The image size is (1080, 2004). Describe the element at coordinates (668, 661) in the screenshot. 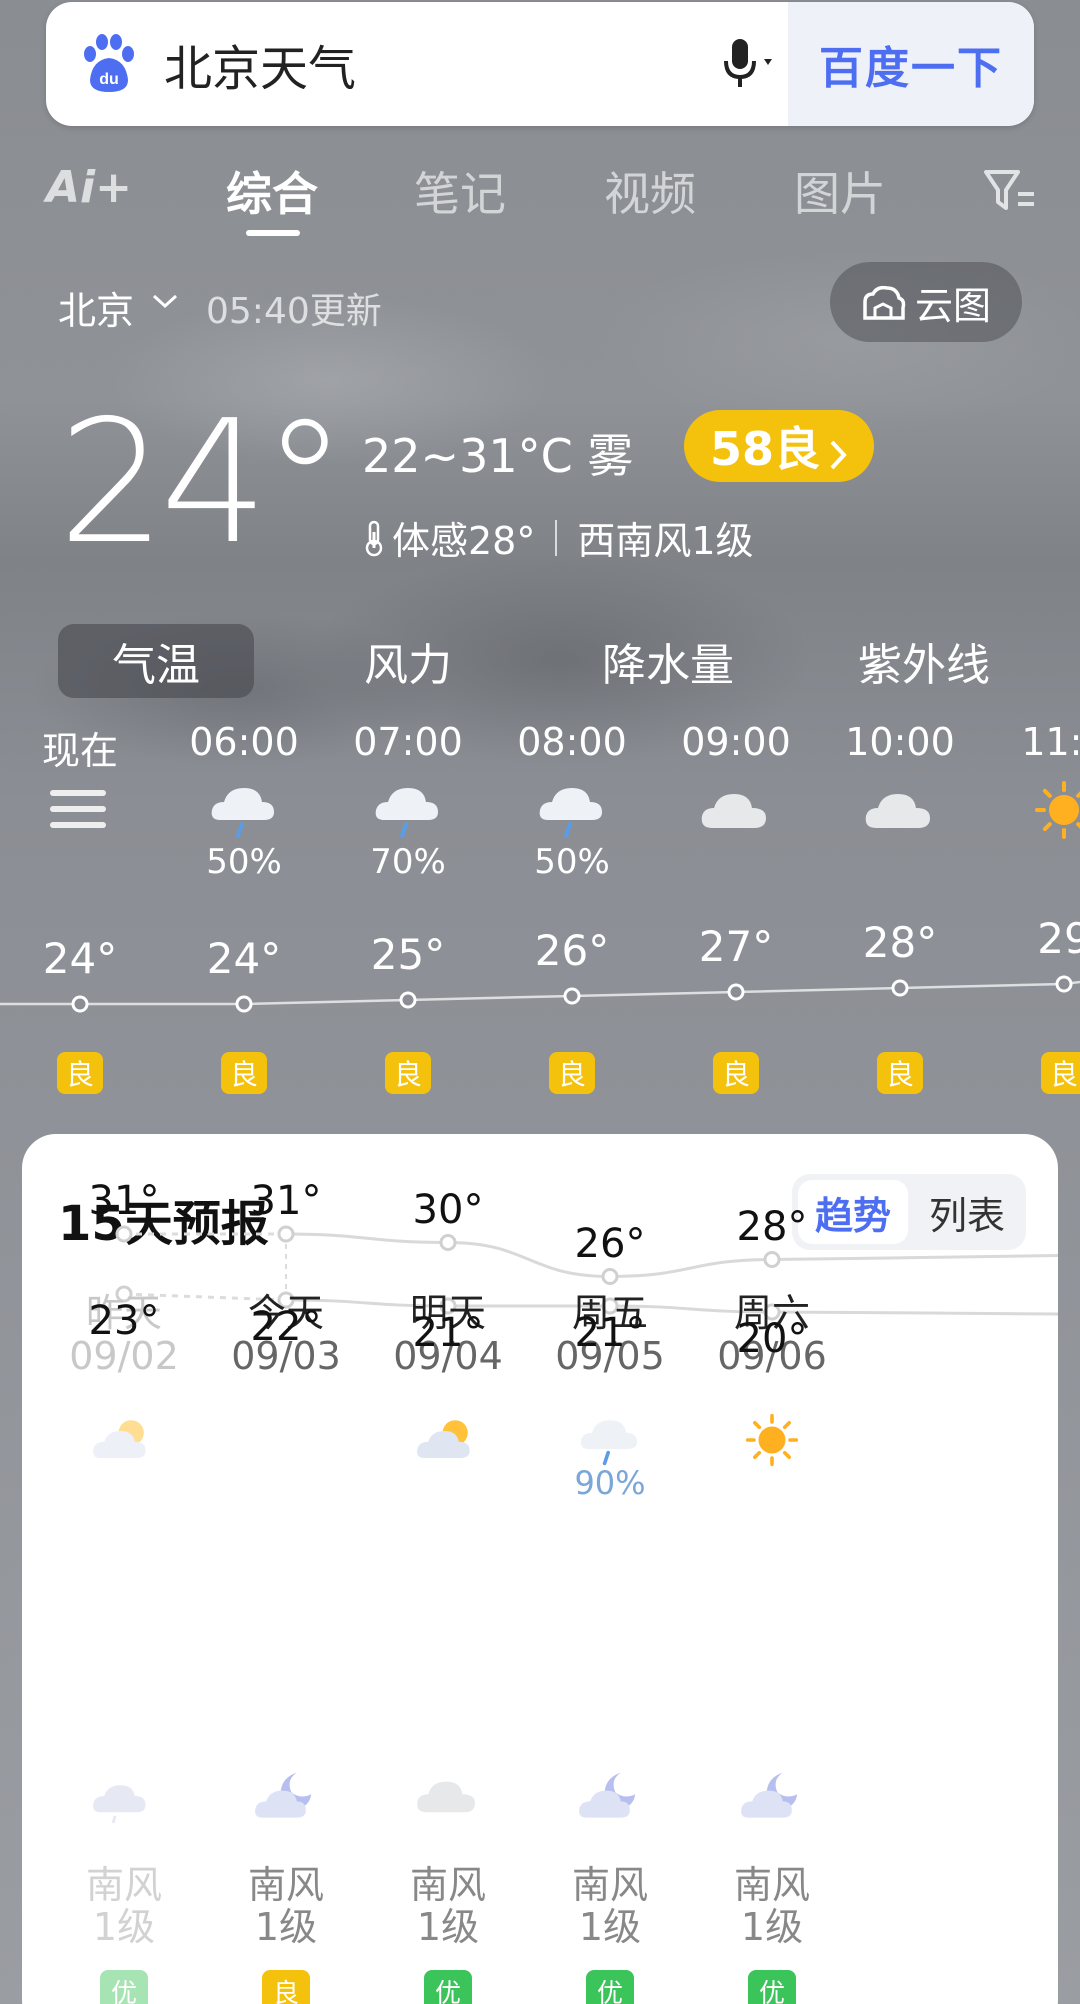

I see `metric-tab-precipitation: 降水量` at that location.